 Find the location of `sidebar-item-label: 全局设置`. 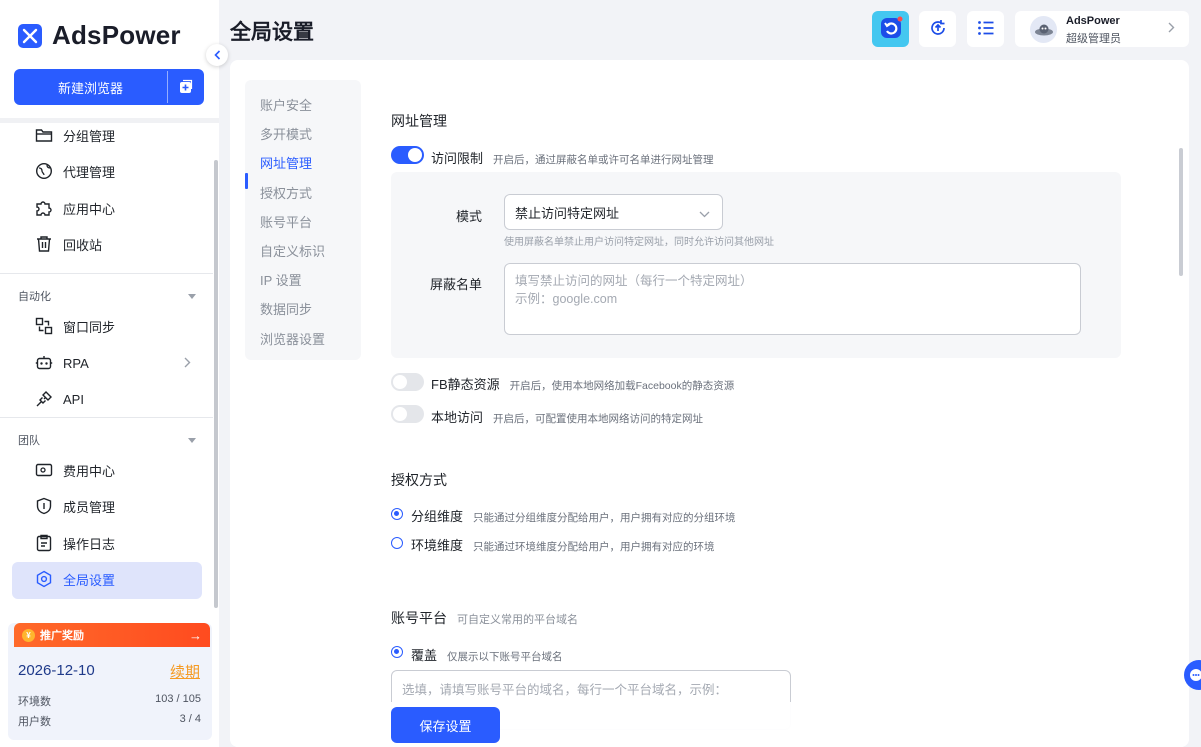

sidebar-item-label: 全局设置 is located at coordinates (89, 580).